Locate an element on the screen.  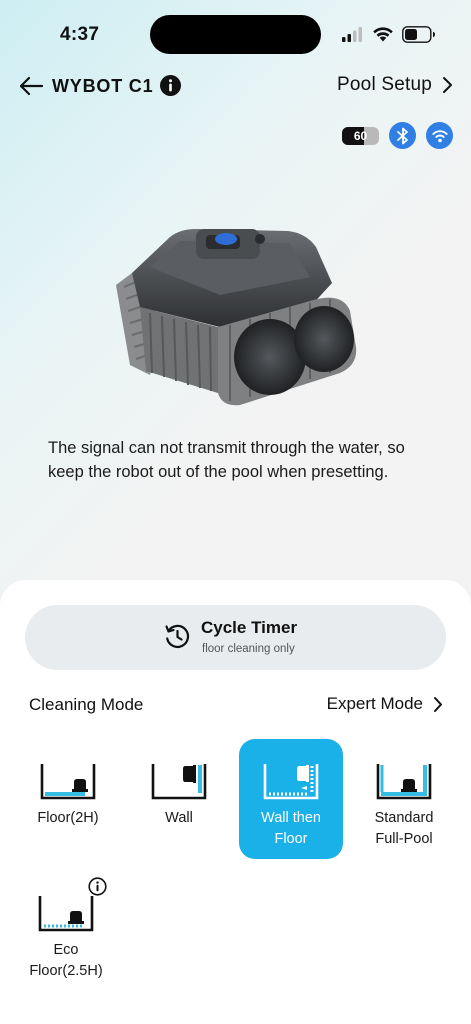
pool-setup-label: Pool Setup is located at coordinates (384, 84).